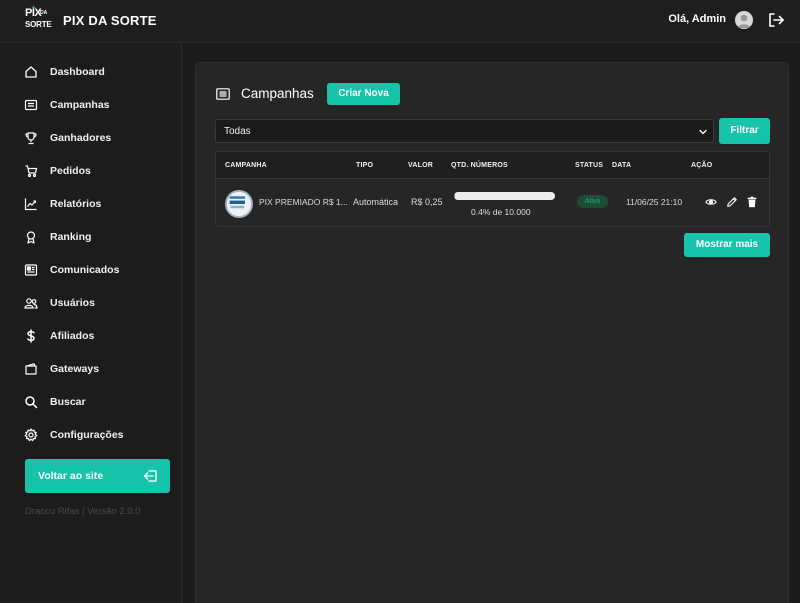  I want to click on column-header-qtd: QTD. NÚMEROS, so click(479, 165).